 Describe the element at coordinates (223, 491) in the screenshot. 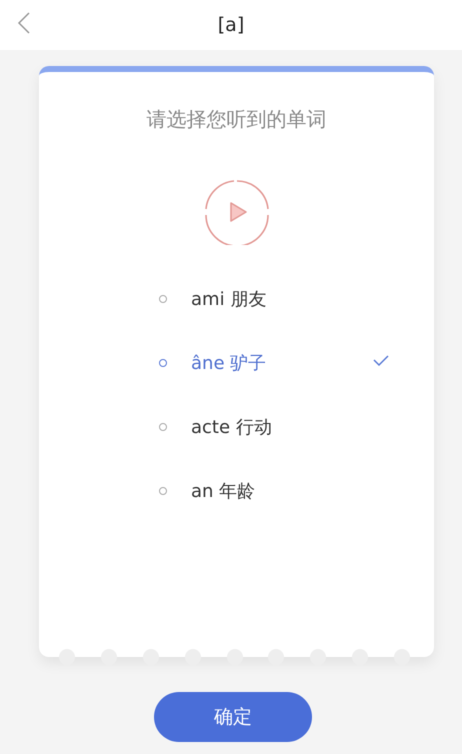

I see `option-label: an 年龄` at that location.